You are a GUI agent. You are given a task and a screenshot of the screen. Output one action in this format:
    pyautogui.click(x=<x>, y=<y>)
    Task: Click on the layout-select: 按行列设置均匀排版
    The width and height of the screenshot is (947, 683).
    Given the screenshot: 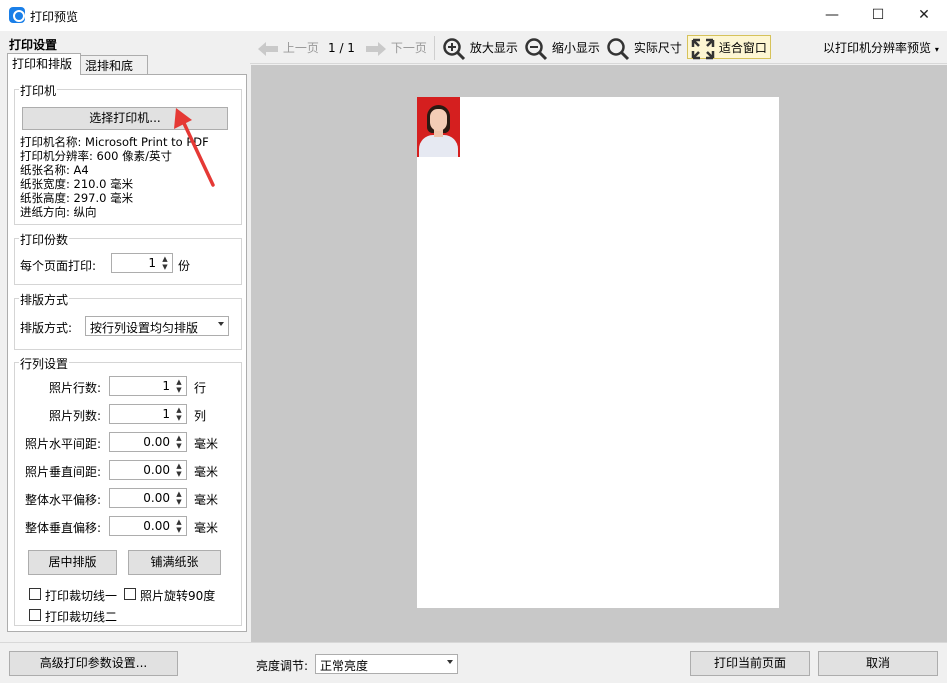 What is the action you would take?
    pyautogui.click(x=157, y=326)
    